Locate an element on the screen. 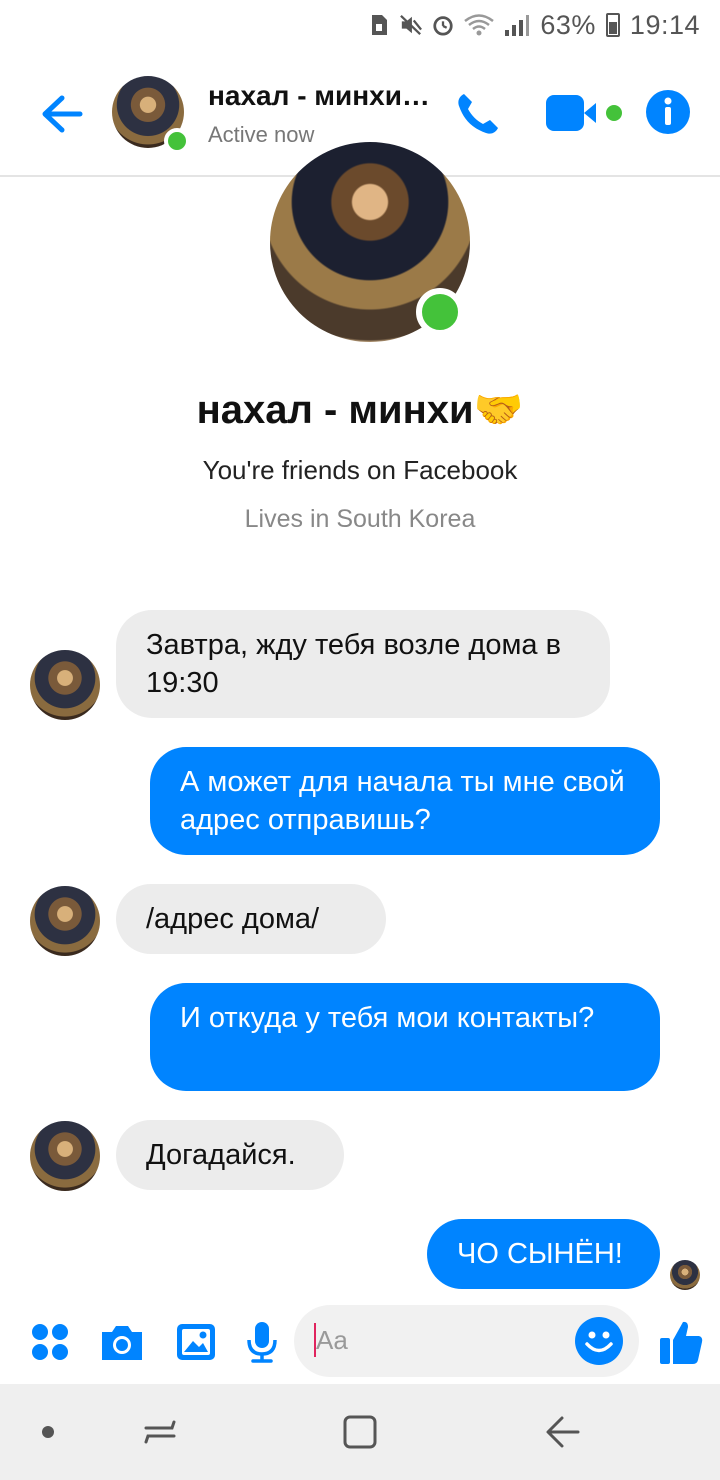 The height and width of the screenshot is (1480, 720). outgoing-message: И откуда у тебя мои контакты? is located at coordinates (405, 1037).